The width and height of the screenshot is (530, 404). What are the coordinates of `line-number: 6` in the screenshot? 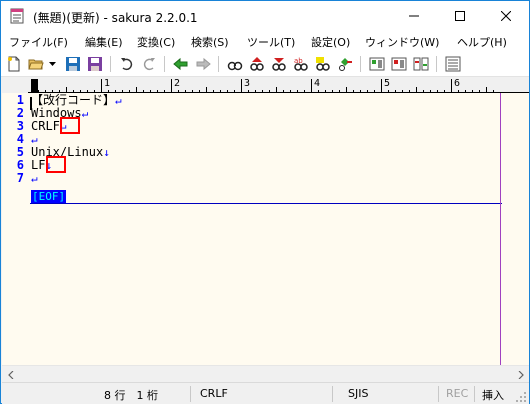 It's located at (20, 165).